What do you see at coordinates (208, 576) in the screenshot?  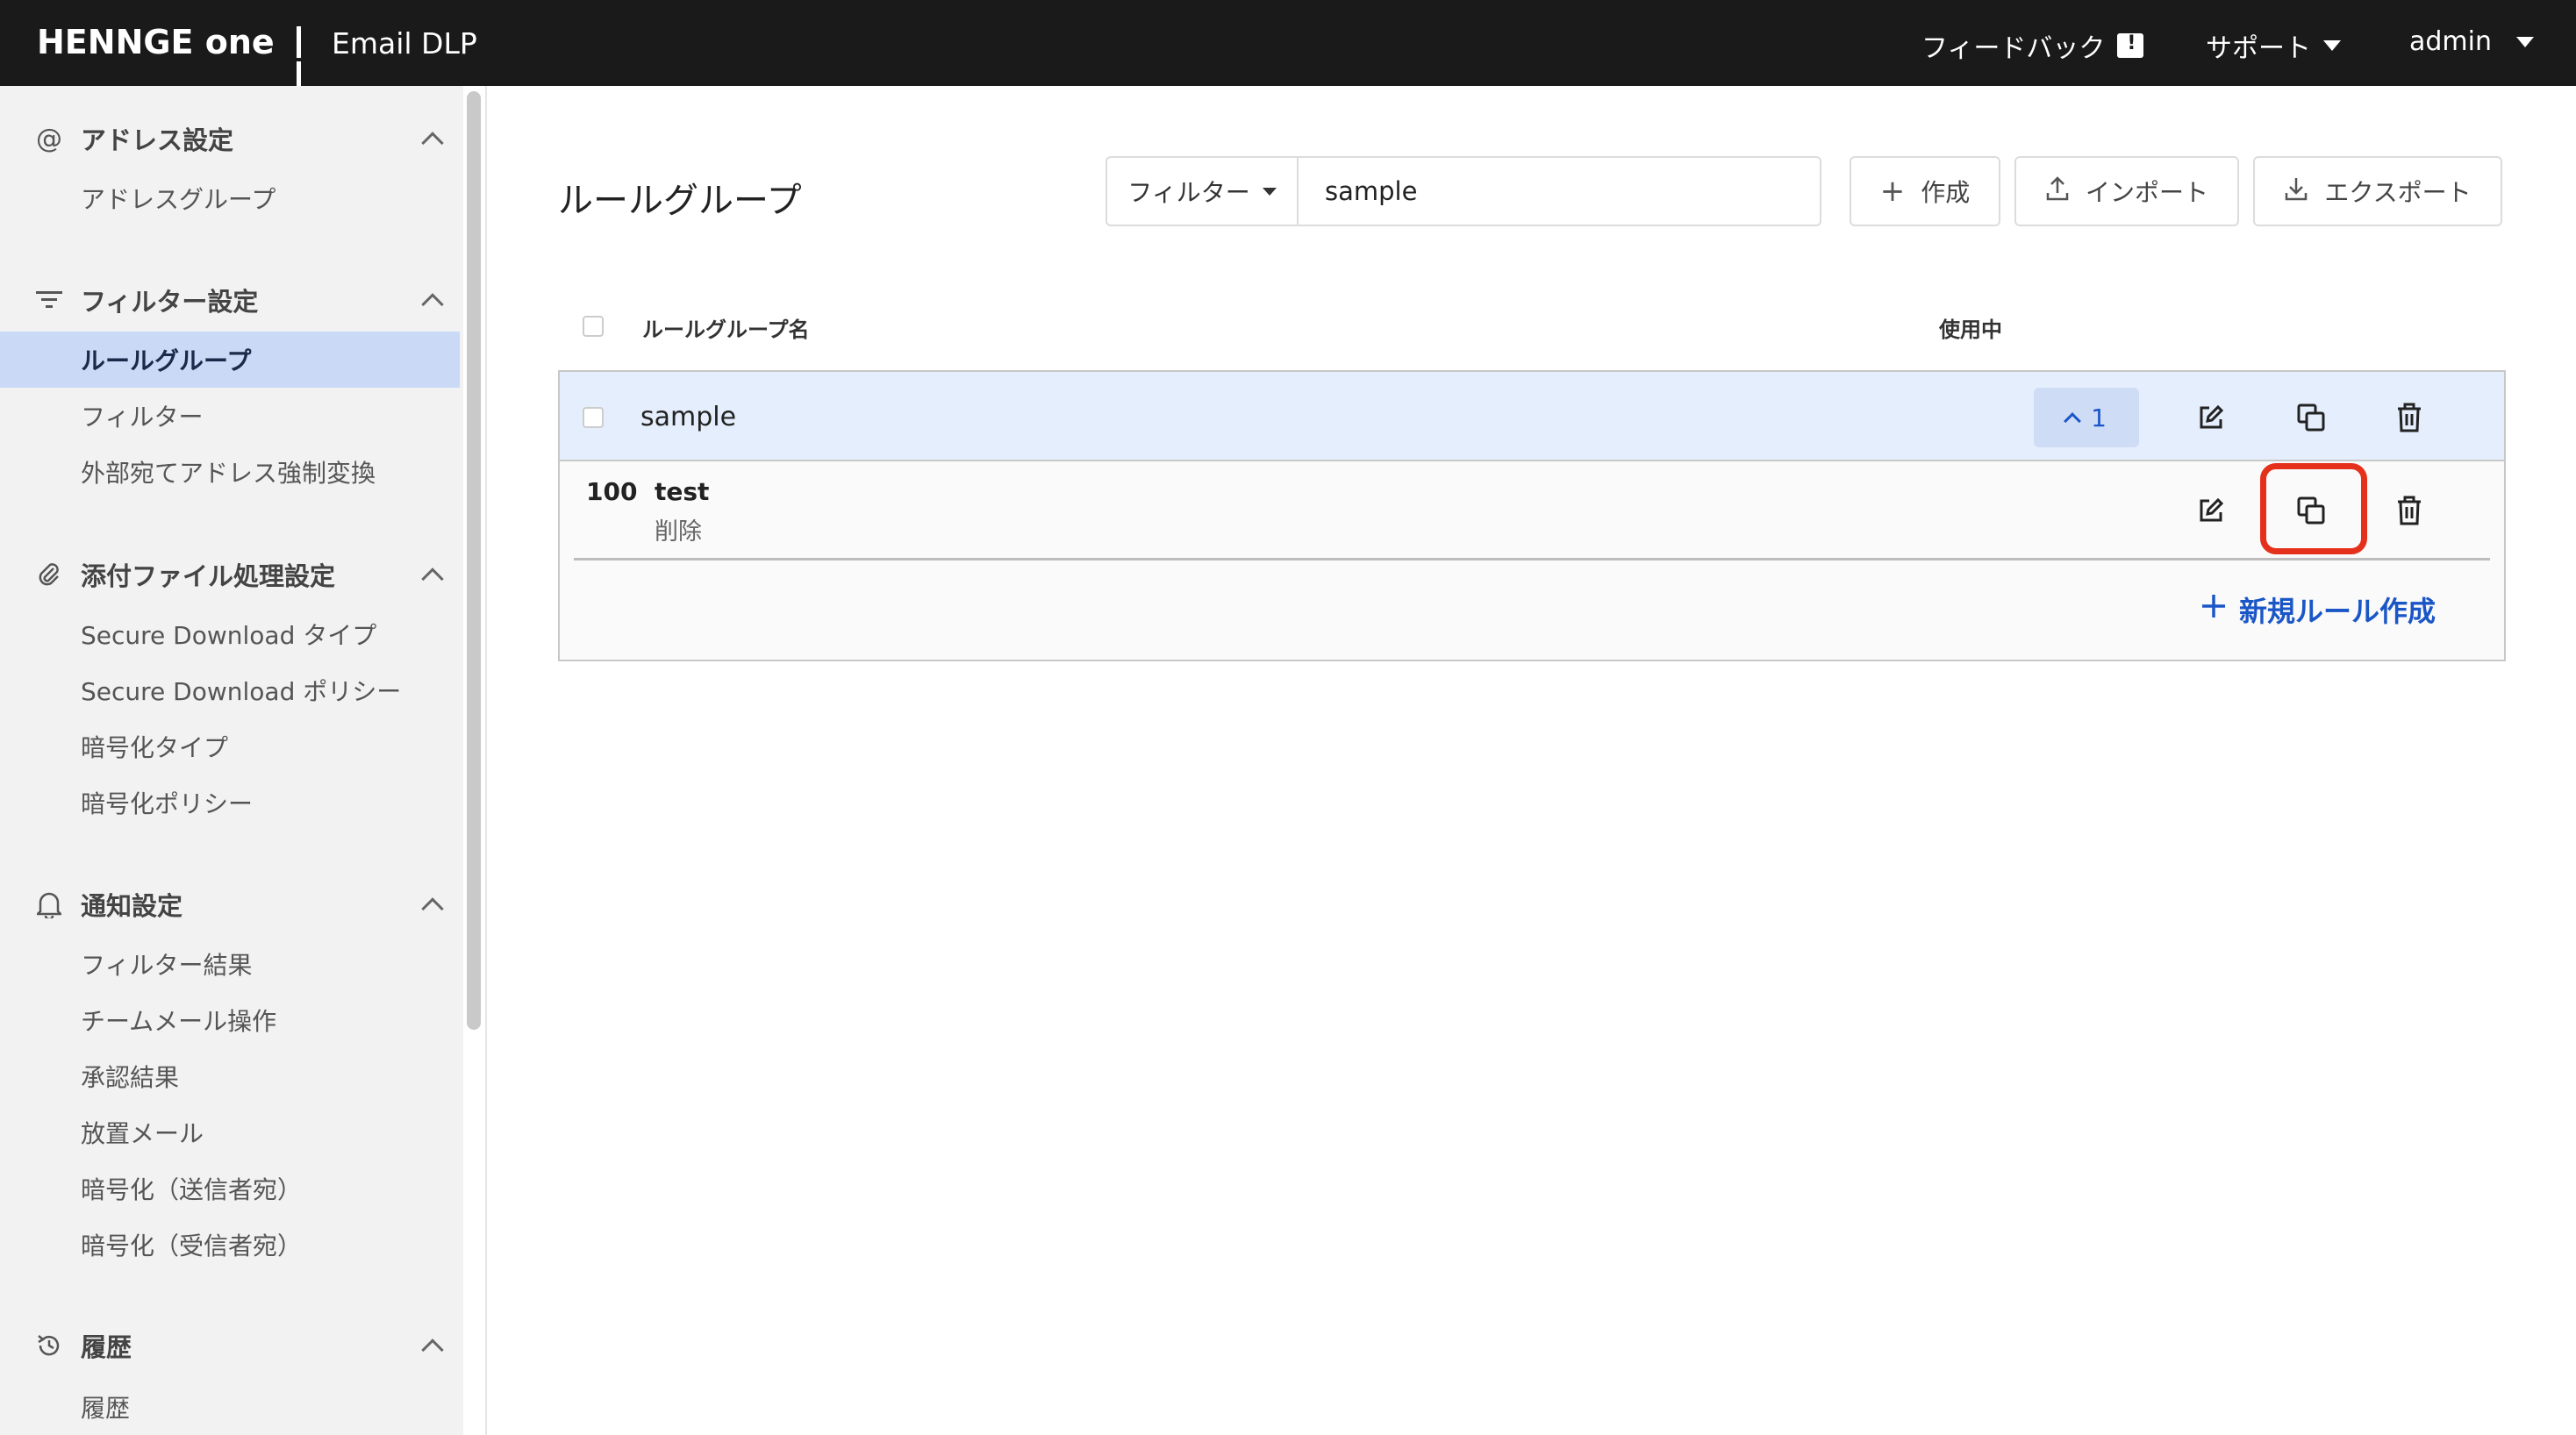 I see `section-title: 添付ファイル処理設定` at bounding box center [208, 576].